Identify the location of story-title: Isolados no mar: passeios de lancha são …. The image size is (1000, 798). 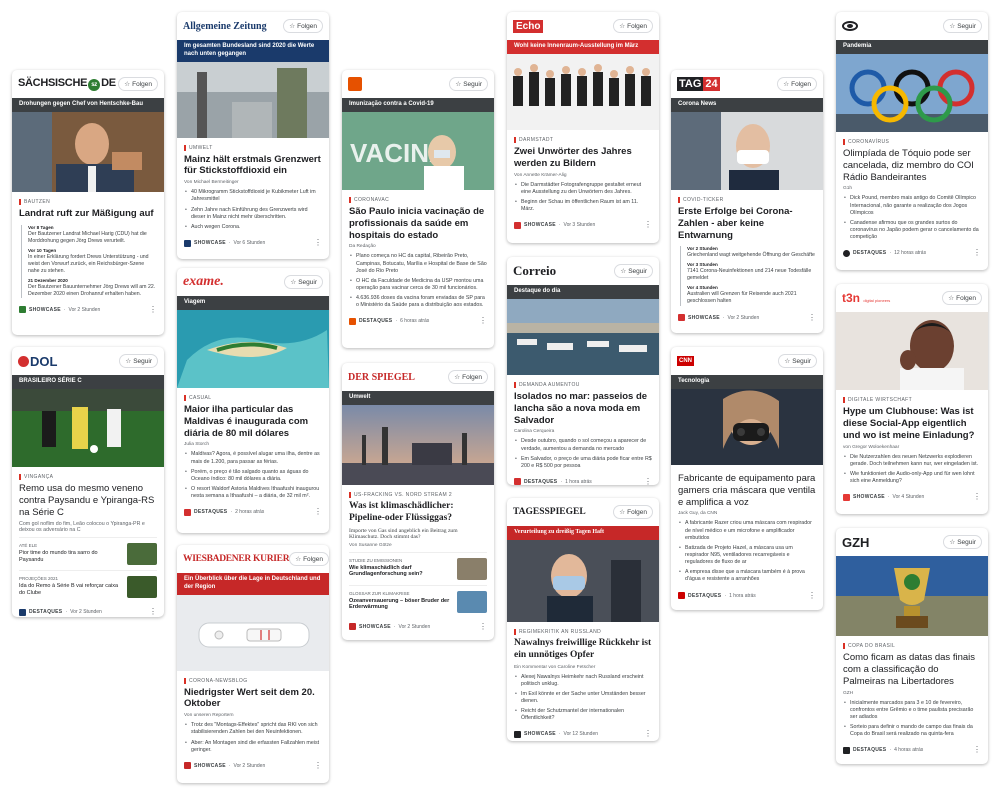
(583, 409).